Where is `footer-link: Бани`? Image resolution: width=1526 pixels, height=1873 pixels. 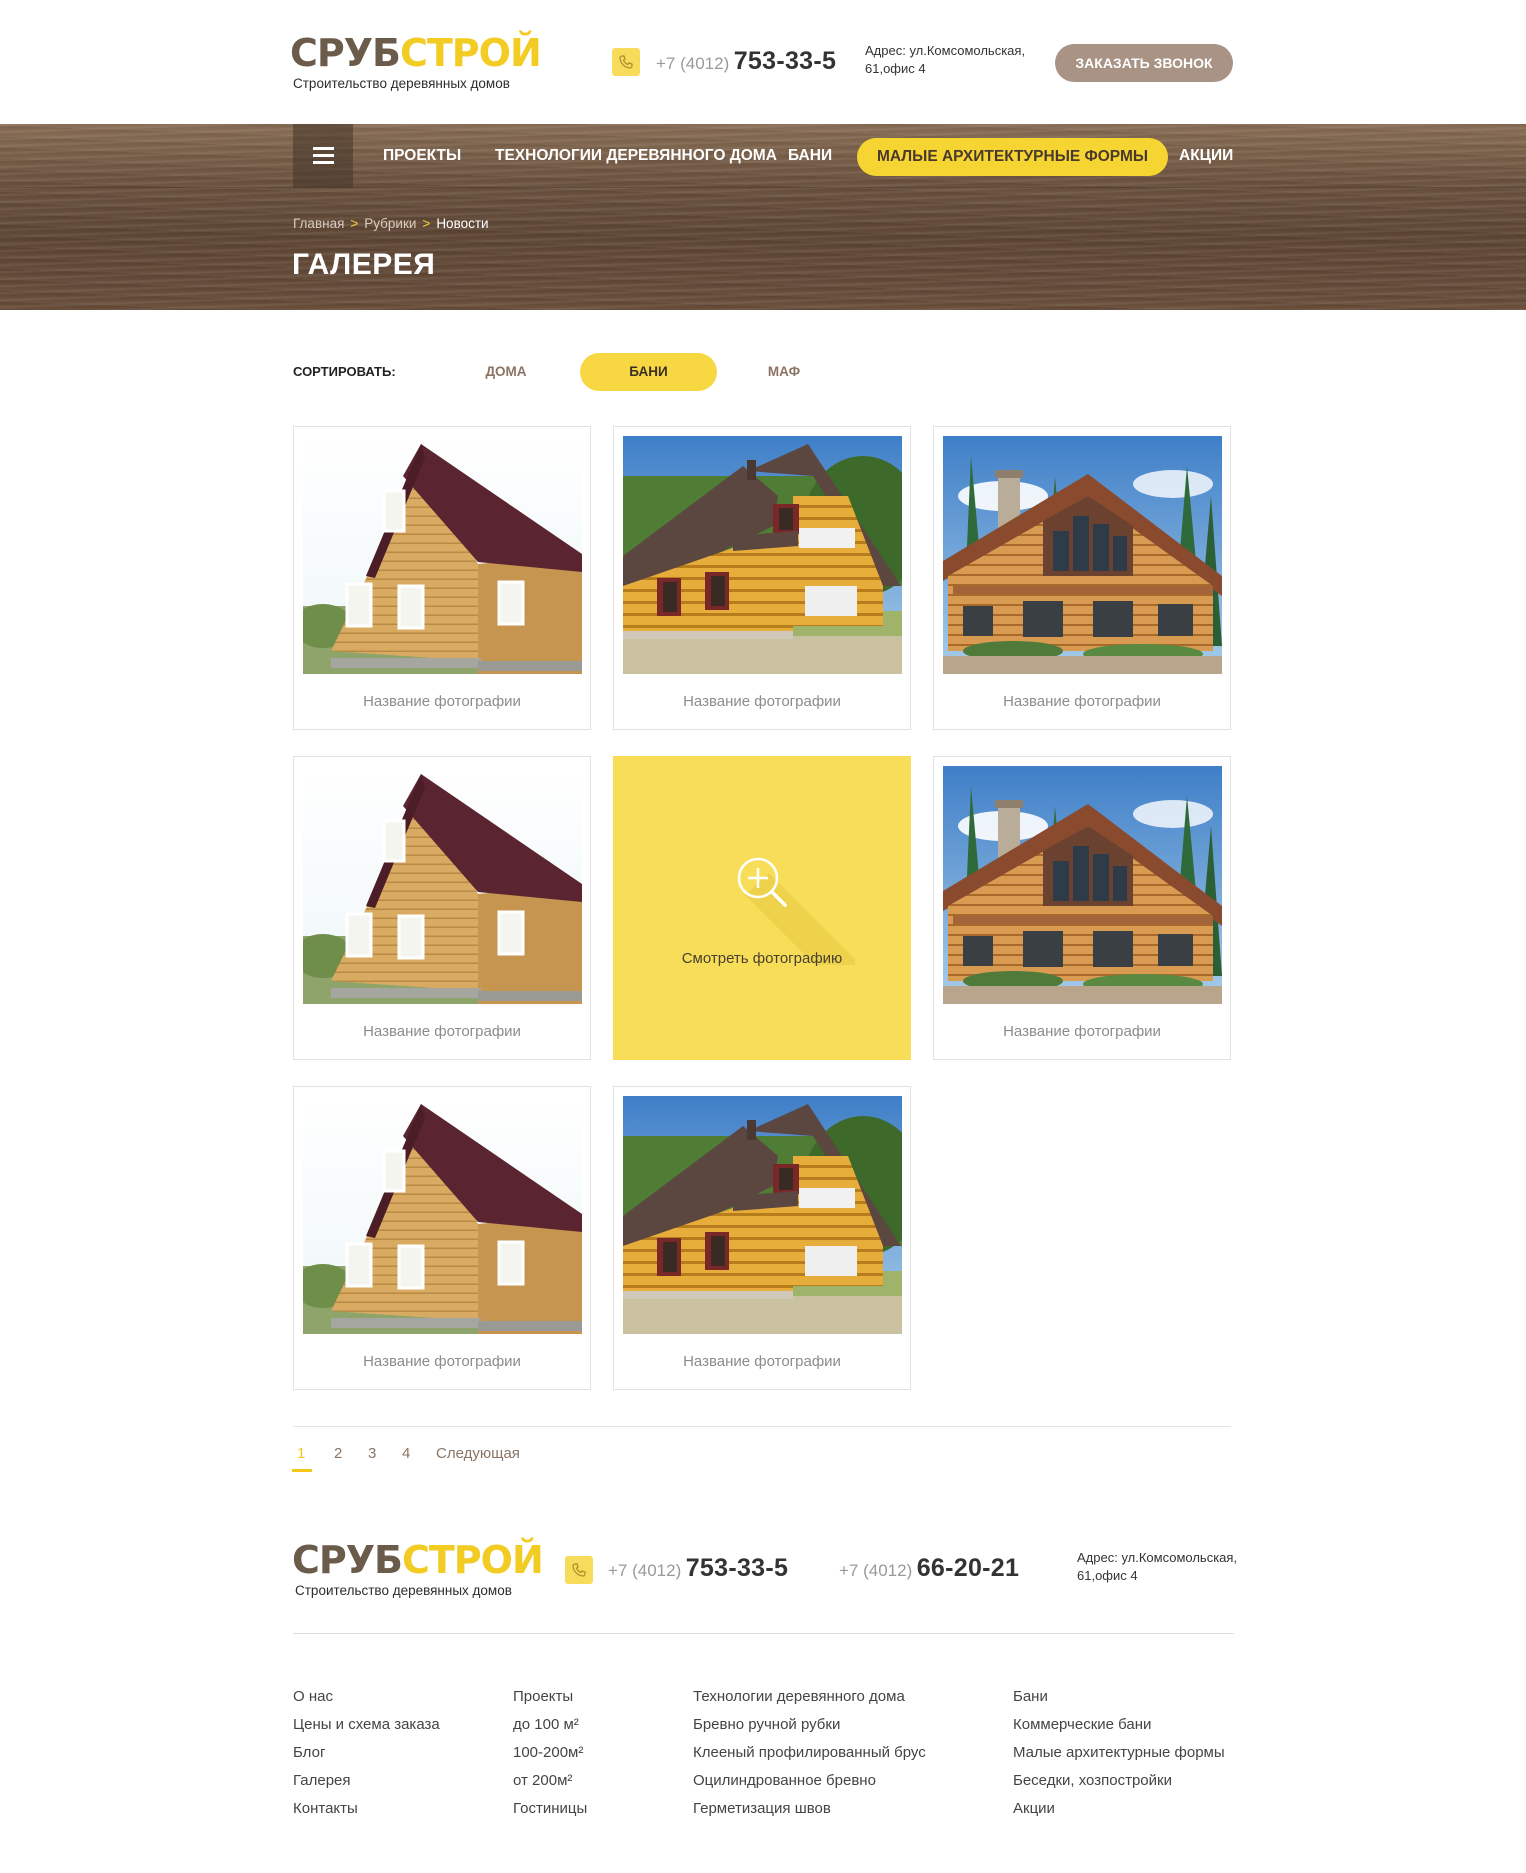 footer-link: Бани is located at coordinates (1119, 1697).